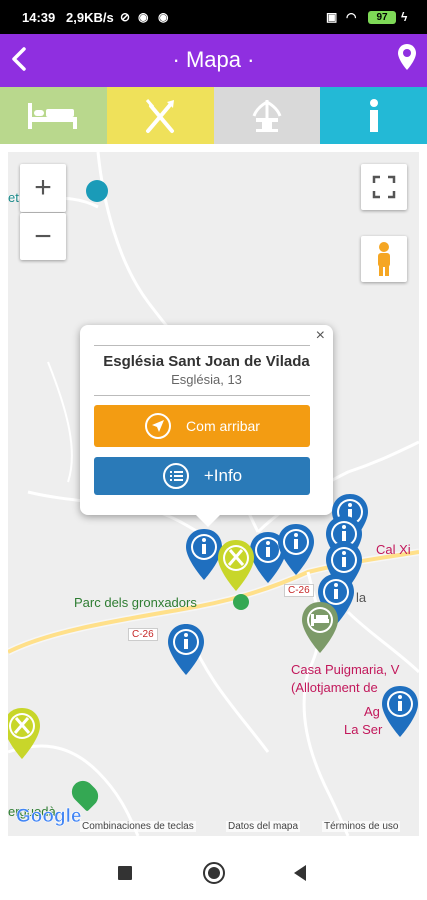  What do you see at coordinates (345, 669) in the screenshot?
I see `map-label-casa-1: Casa Puigmaria, V` at bounding box center [345, 669].